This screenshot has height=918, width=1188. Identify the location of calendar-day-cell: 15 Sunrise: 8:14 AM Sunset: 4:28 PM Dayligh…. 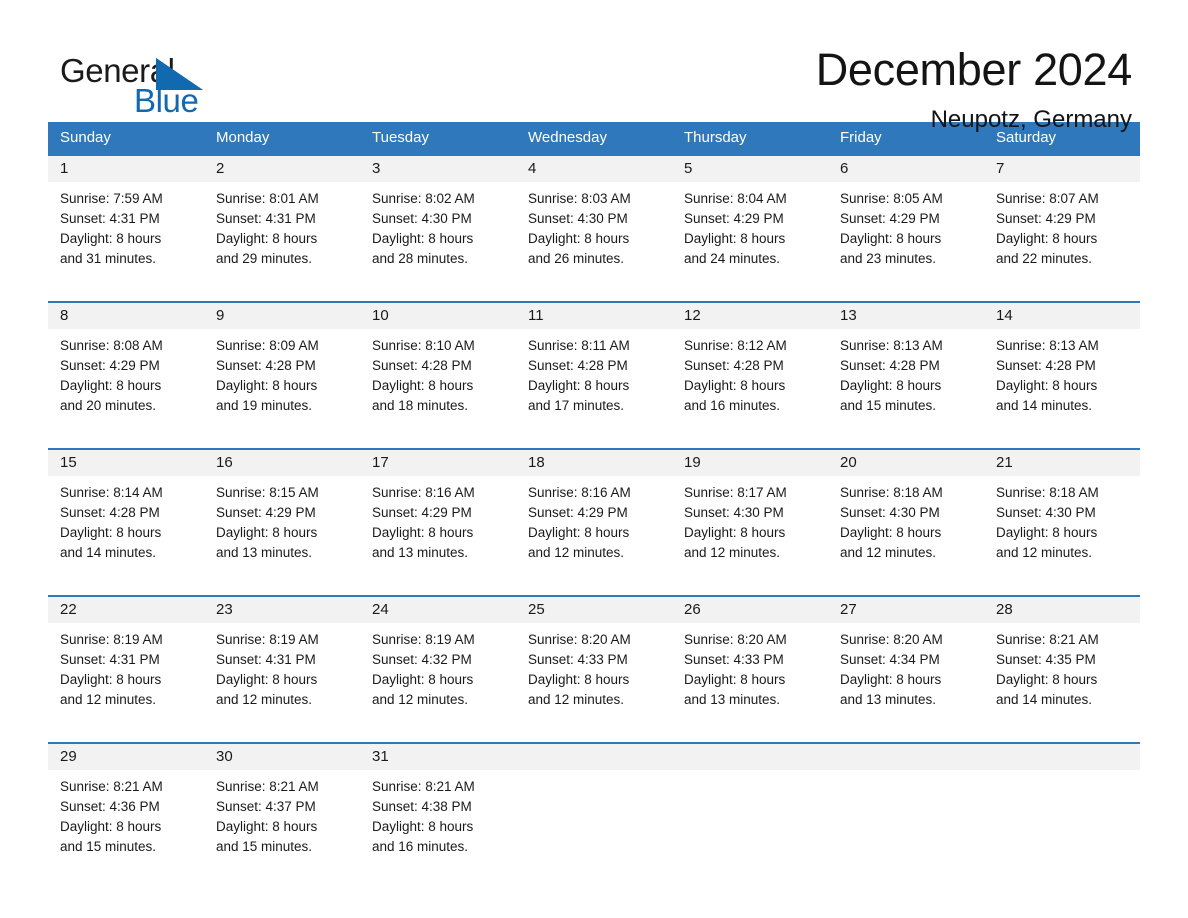
(126, 517).